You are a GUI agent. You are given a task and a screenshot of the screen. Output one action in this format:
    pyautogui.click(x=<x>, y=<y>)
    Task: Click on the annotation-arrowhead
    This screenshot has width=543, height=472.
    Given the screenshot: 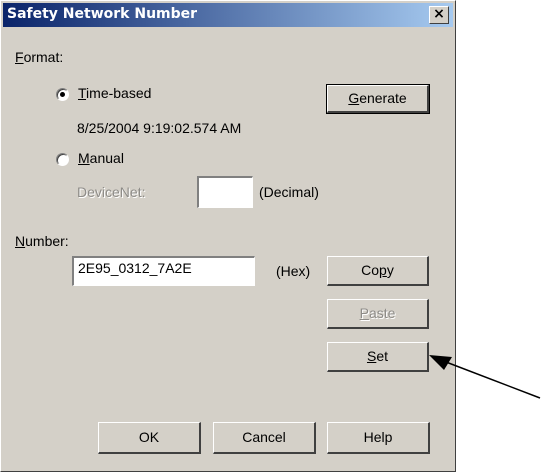 What is the action you would take?
    pyautogui.click(x=440, y=362)
    